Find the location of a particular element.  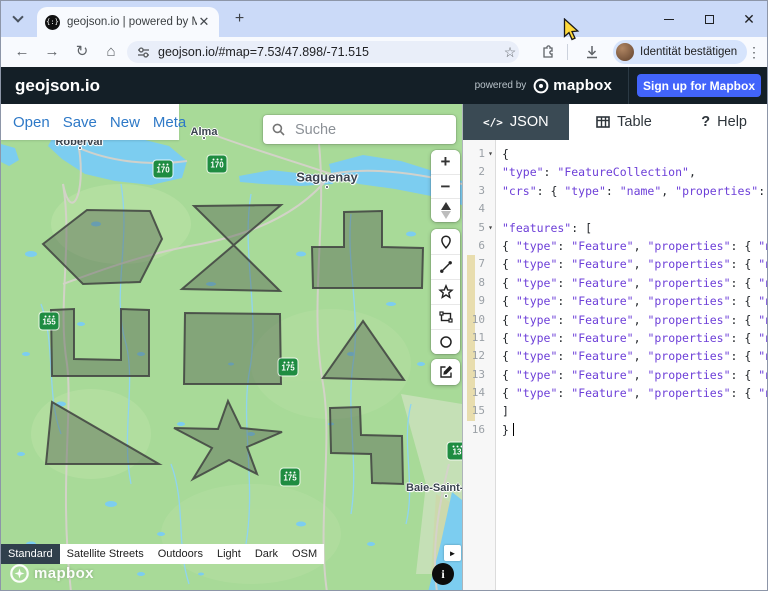

line-gutter: 4 is located at coordinates (481, 209).